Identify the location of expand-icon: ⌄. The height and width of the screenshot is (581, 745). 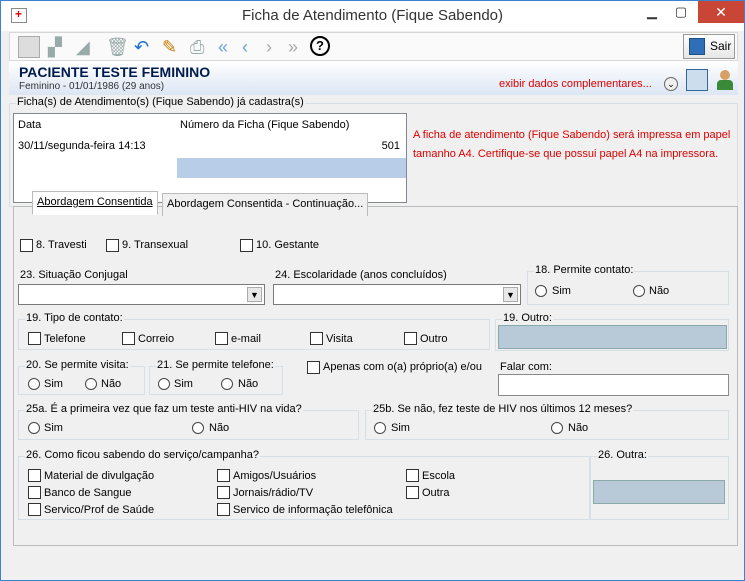
(671, 84).